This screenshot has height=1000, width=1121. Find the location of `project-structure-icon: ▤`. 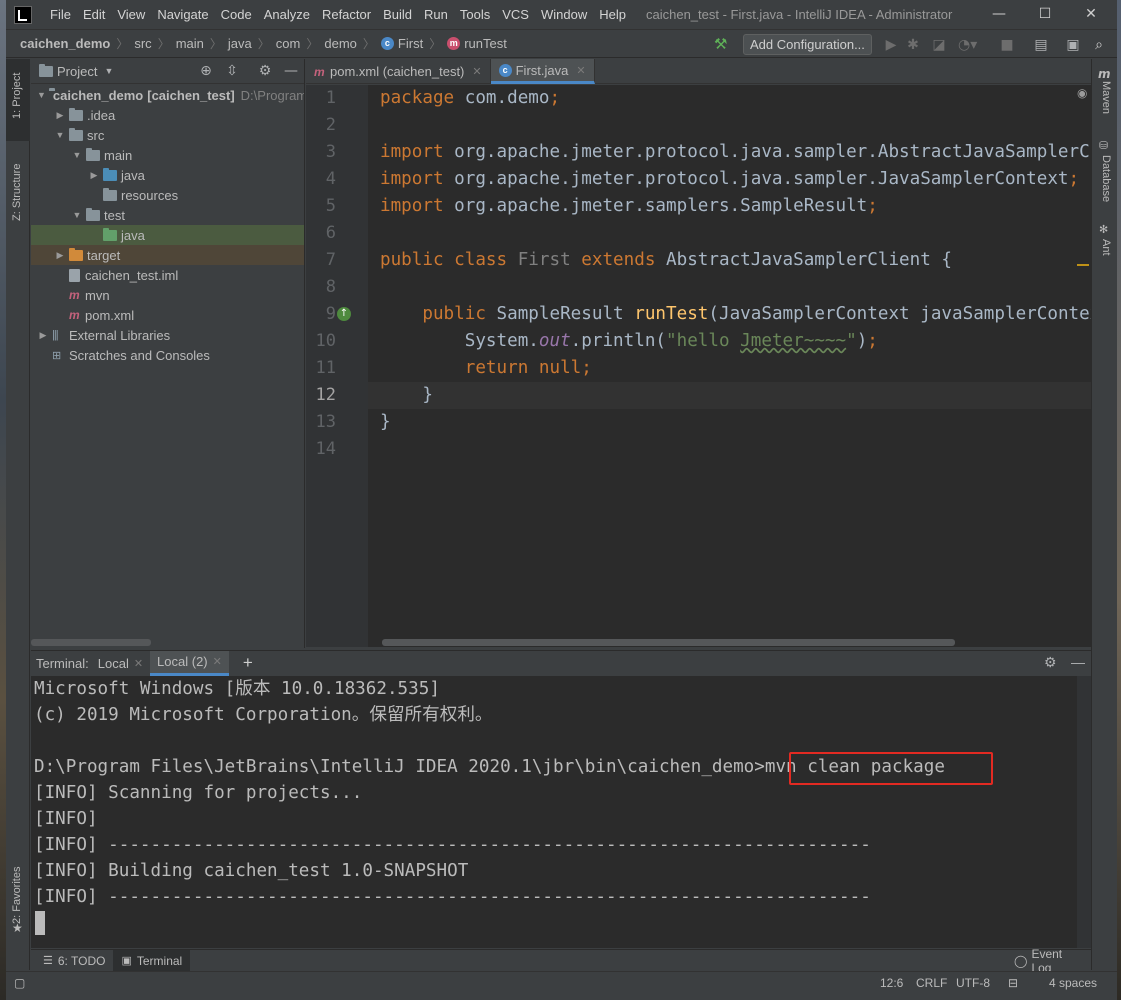

project-structure-icon: ▤ is located at coordinates (1041, 45).